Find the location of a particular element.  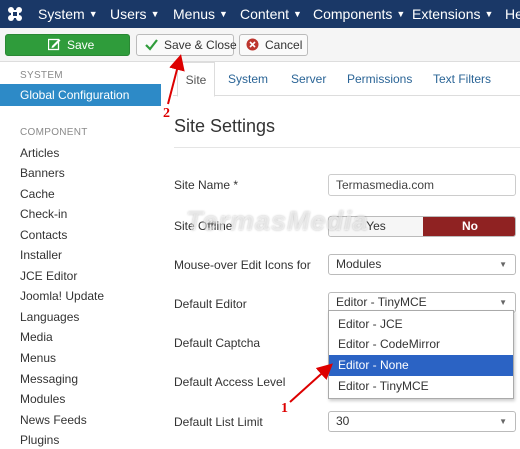

menu-content: Content ▼ is located at coordinates (271, 14).